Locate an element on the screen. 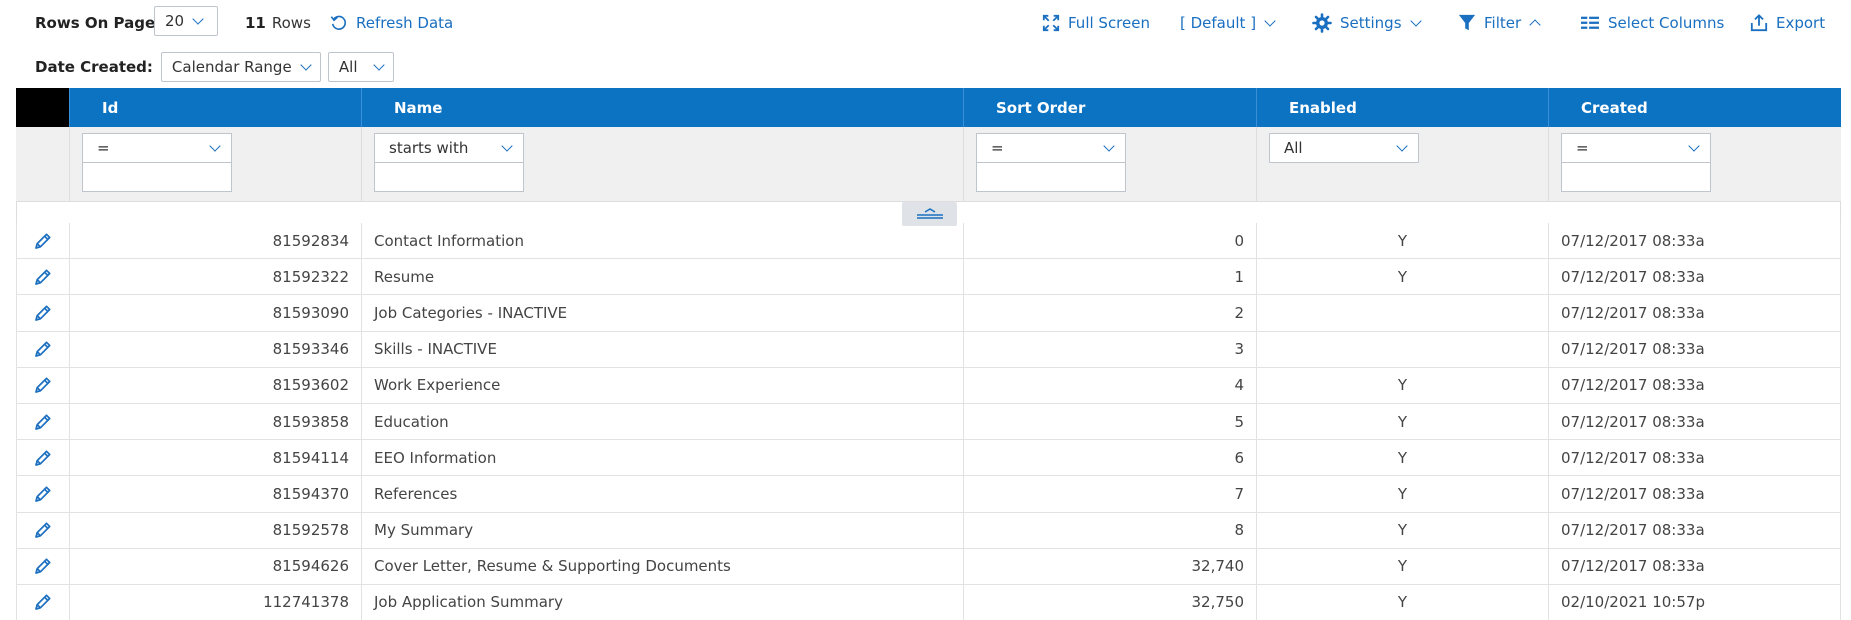 This screenshot has width=1851, height=620. collapse-filter-button is located at coordinates (929, 214).